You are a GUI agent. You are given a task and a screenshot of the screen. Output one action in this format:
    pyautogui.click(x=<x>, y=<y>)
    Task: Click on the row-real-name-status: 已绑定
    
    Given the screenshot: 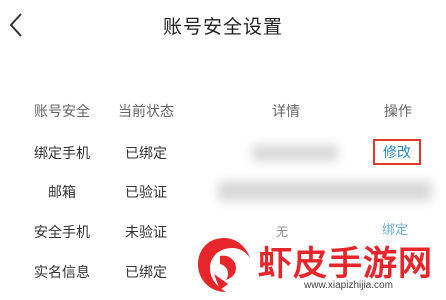 What is the action you would take?
    pyautogui.click(x=146, y=273)
    